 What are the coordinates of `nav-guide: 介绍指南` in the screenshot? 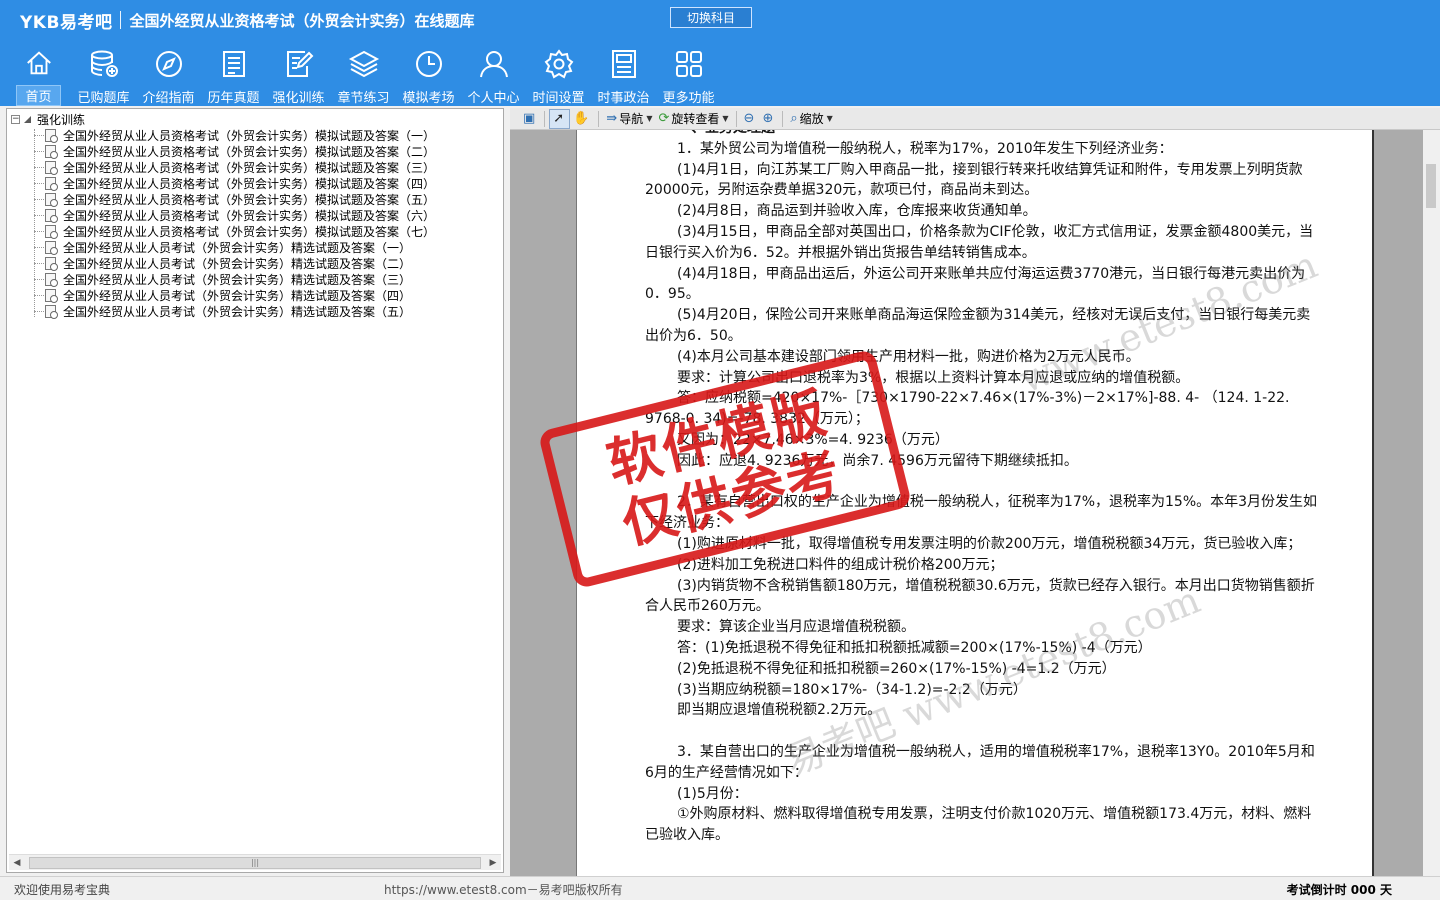 It's located at (168, 75).